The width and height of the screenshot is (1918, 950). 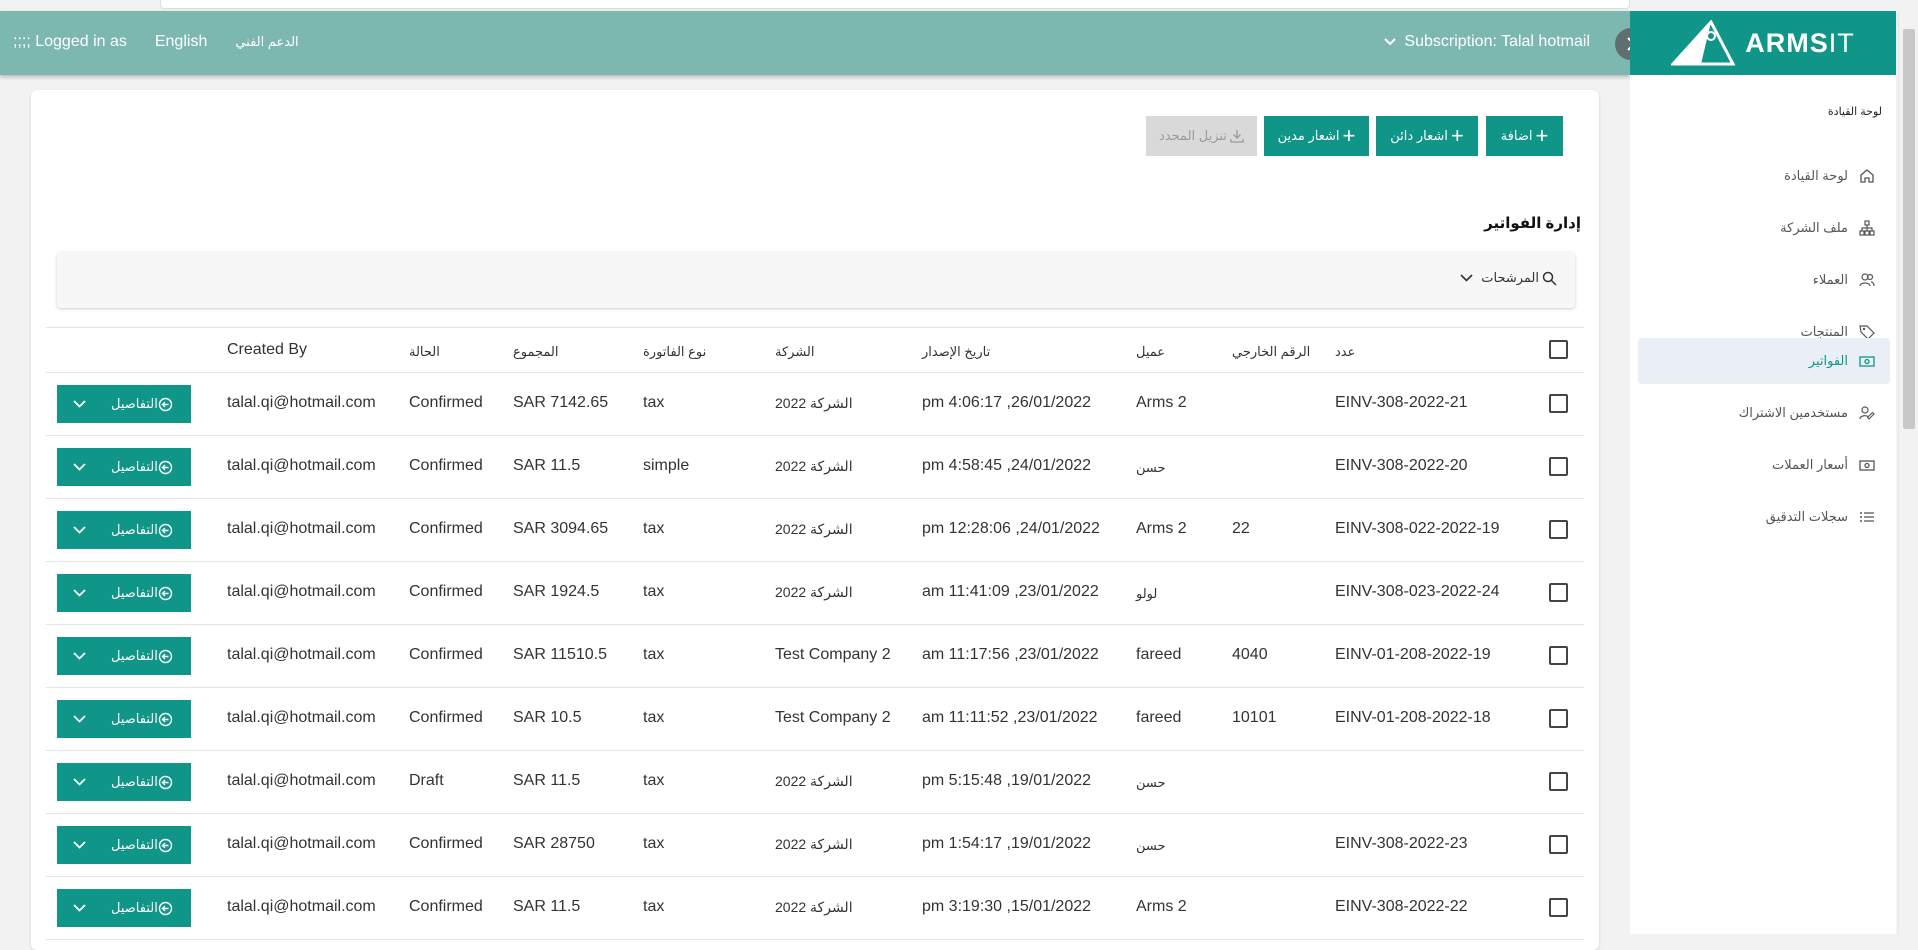 What do you see at coordinates (1254, 717) in the screenshot?
I see `cell-external-no: 10101` at bounding box center [1254, 717].